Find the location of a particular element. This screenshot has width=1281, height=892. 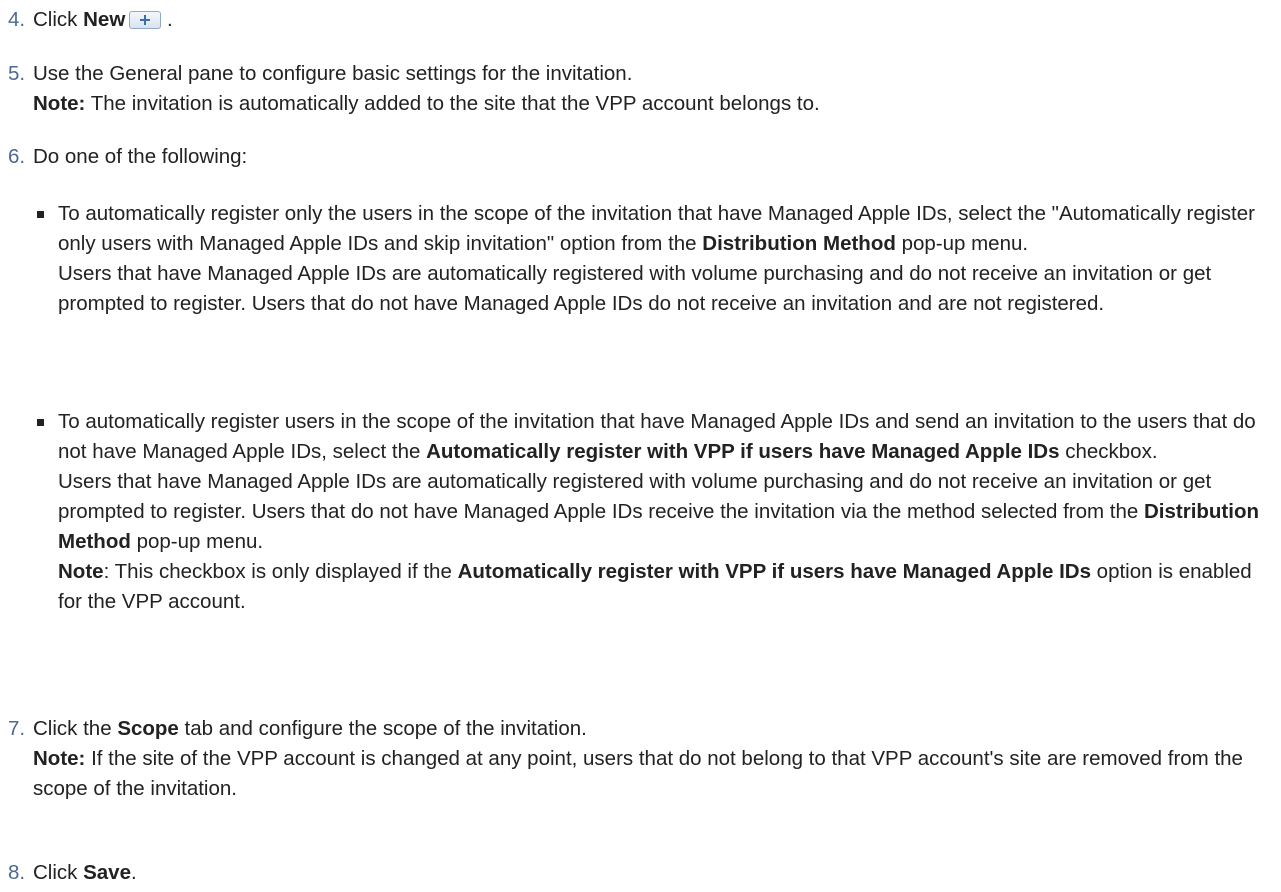

step-number: 5. is located at coordinates (17, 73).